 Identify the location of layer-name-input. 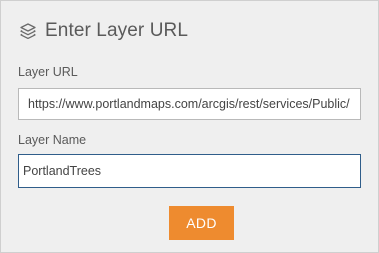
(189, 171).